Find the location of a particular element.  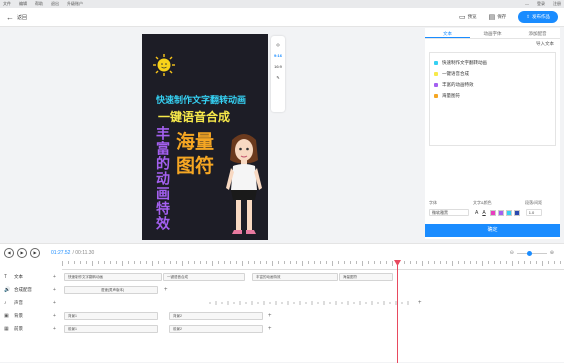

ratio-9-16-button: 9:16 is located at coordinates (278, 55).